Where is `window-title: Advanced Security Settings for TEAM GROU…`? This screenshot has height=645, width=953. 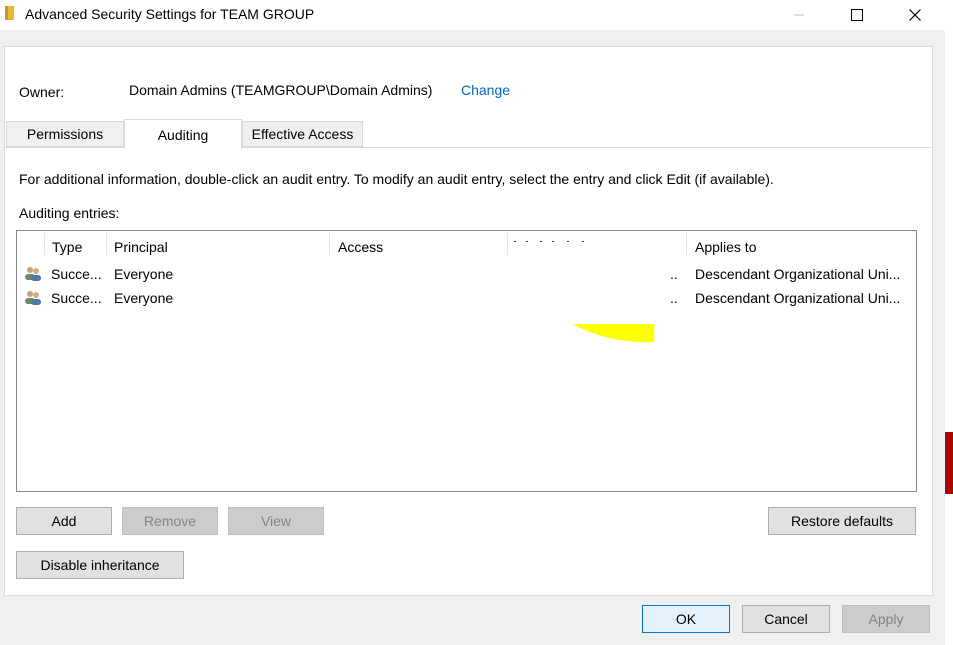 window-title: Advanced Security Settings for TEAM GROU… is located at coordinates (170, 14).